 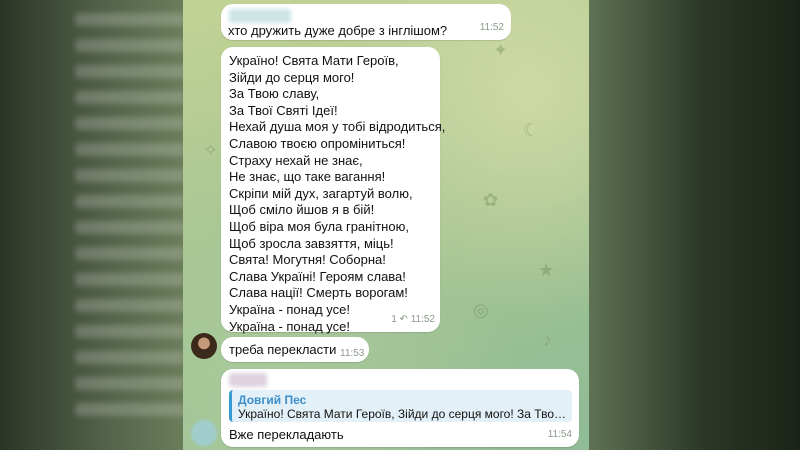 I want to click on forward-count: 1, so click(x=394, y=320).